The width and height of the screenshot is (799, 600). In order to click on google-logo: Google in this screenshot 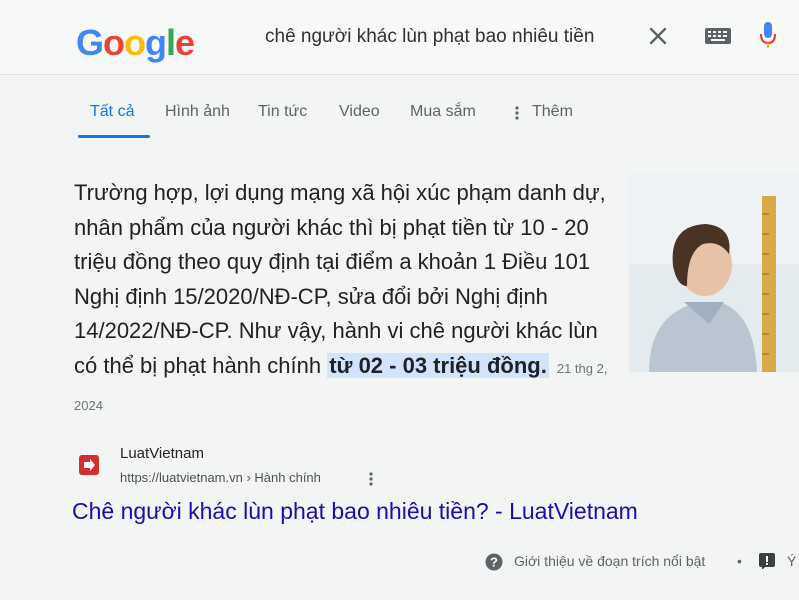, I will do `click(135, 43)`.